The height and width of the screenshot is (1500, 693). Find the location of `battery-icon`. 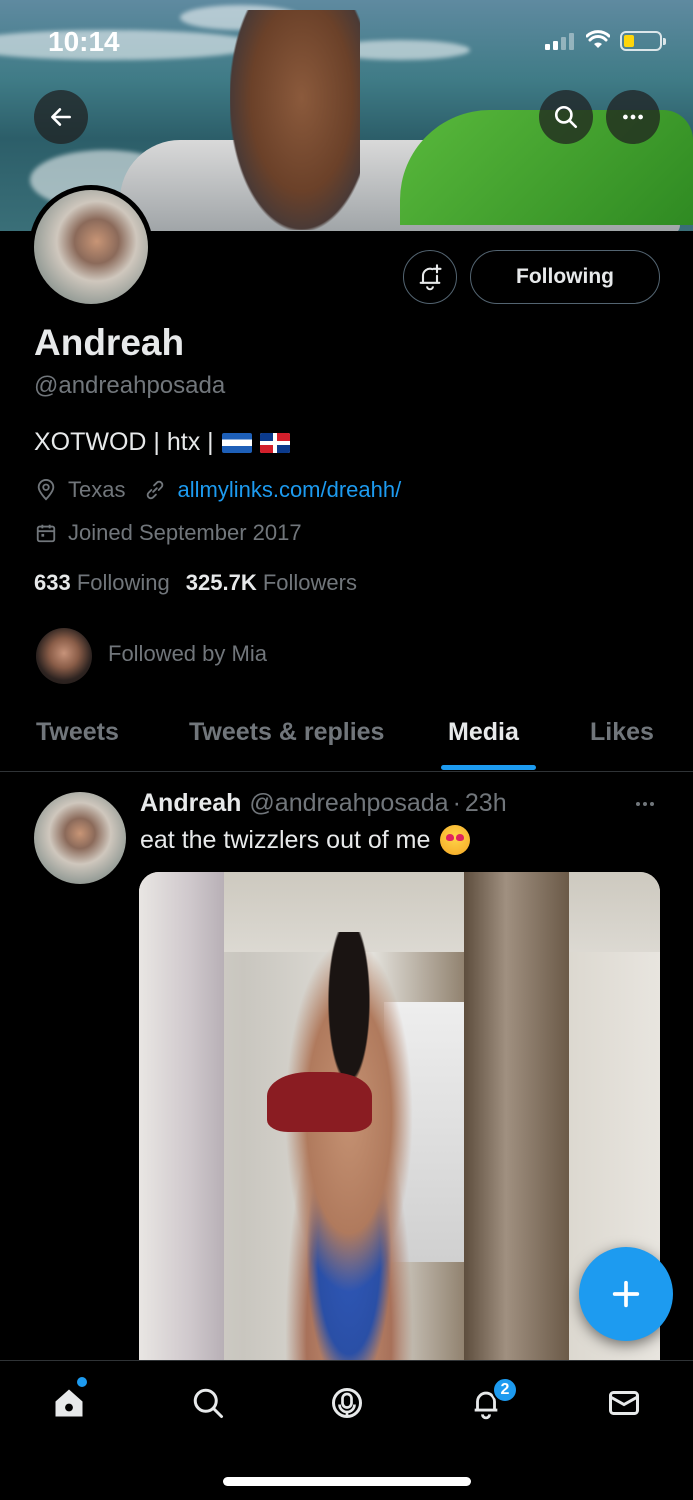

battery-icon is located at coordinates (643, 41).